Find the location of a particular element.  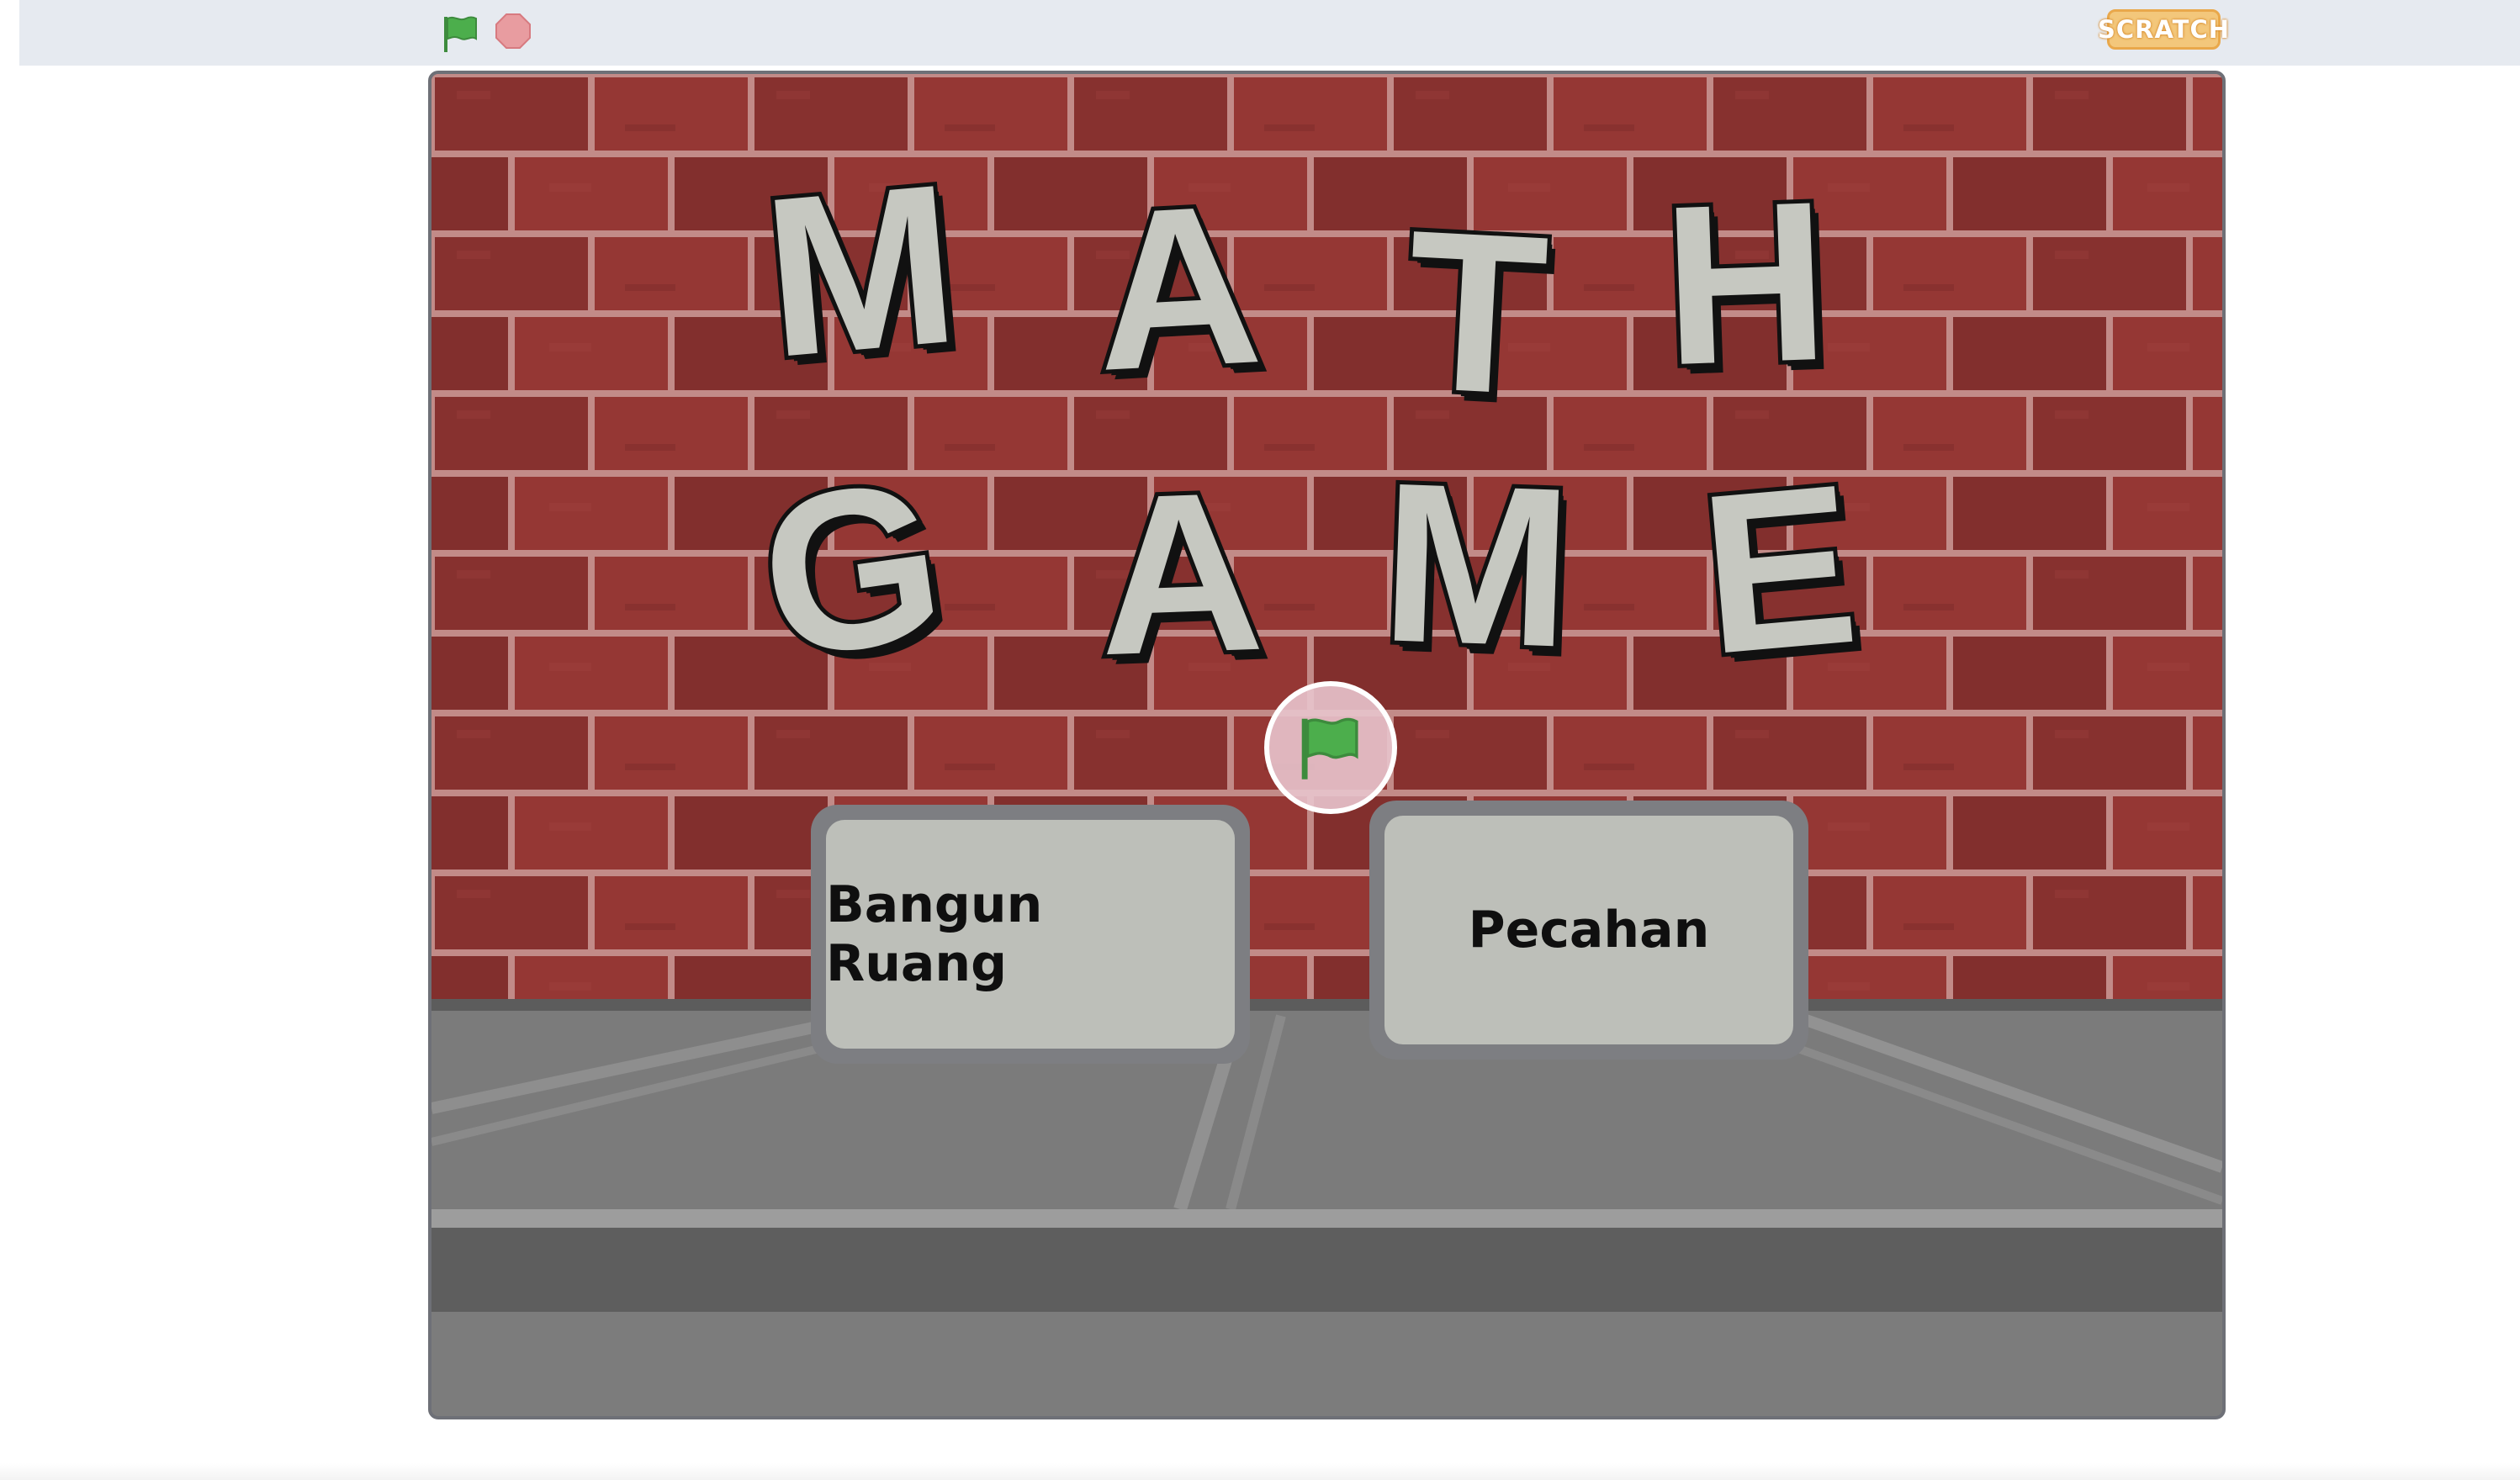

scratch-logo: SCRATCH is located at coordinates (2163, 29).